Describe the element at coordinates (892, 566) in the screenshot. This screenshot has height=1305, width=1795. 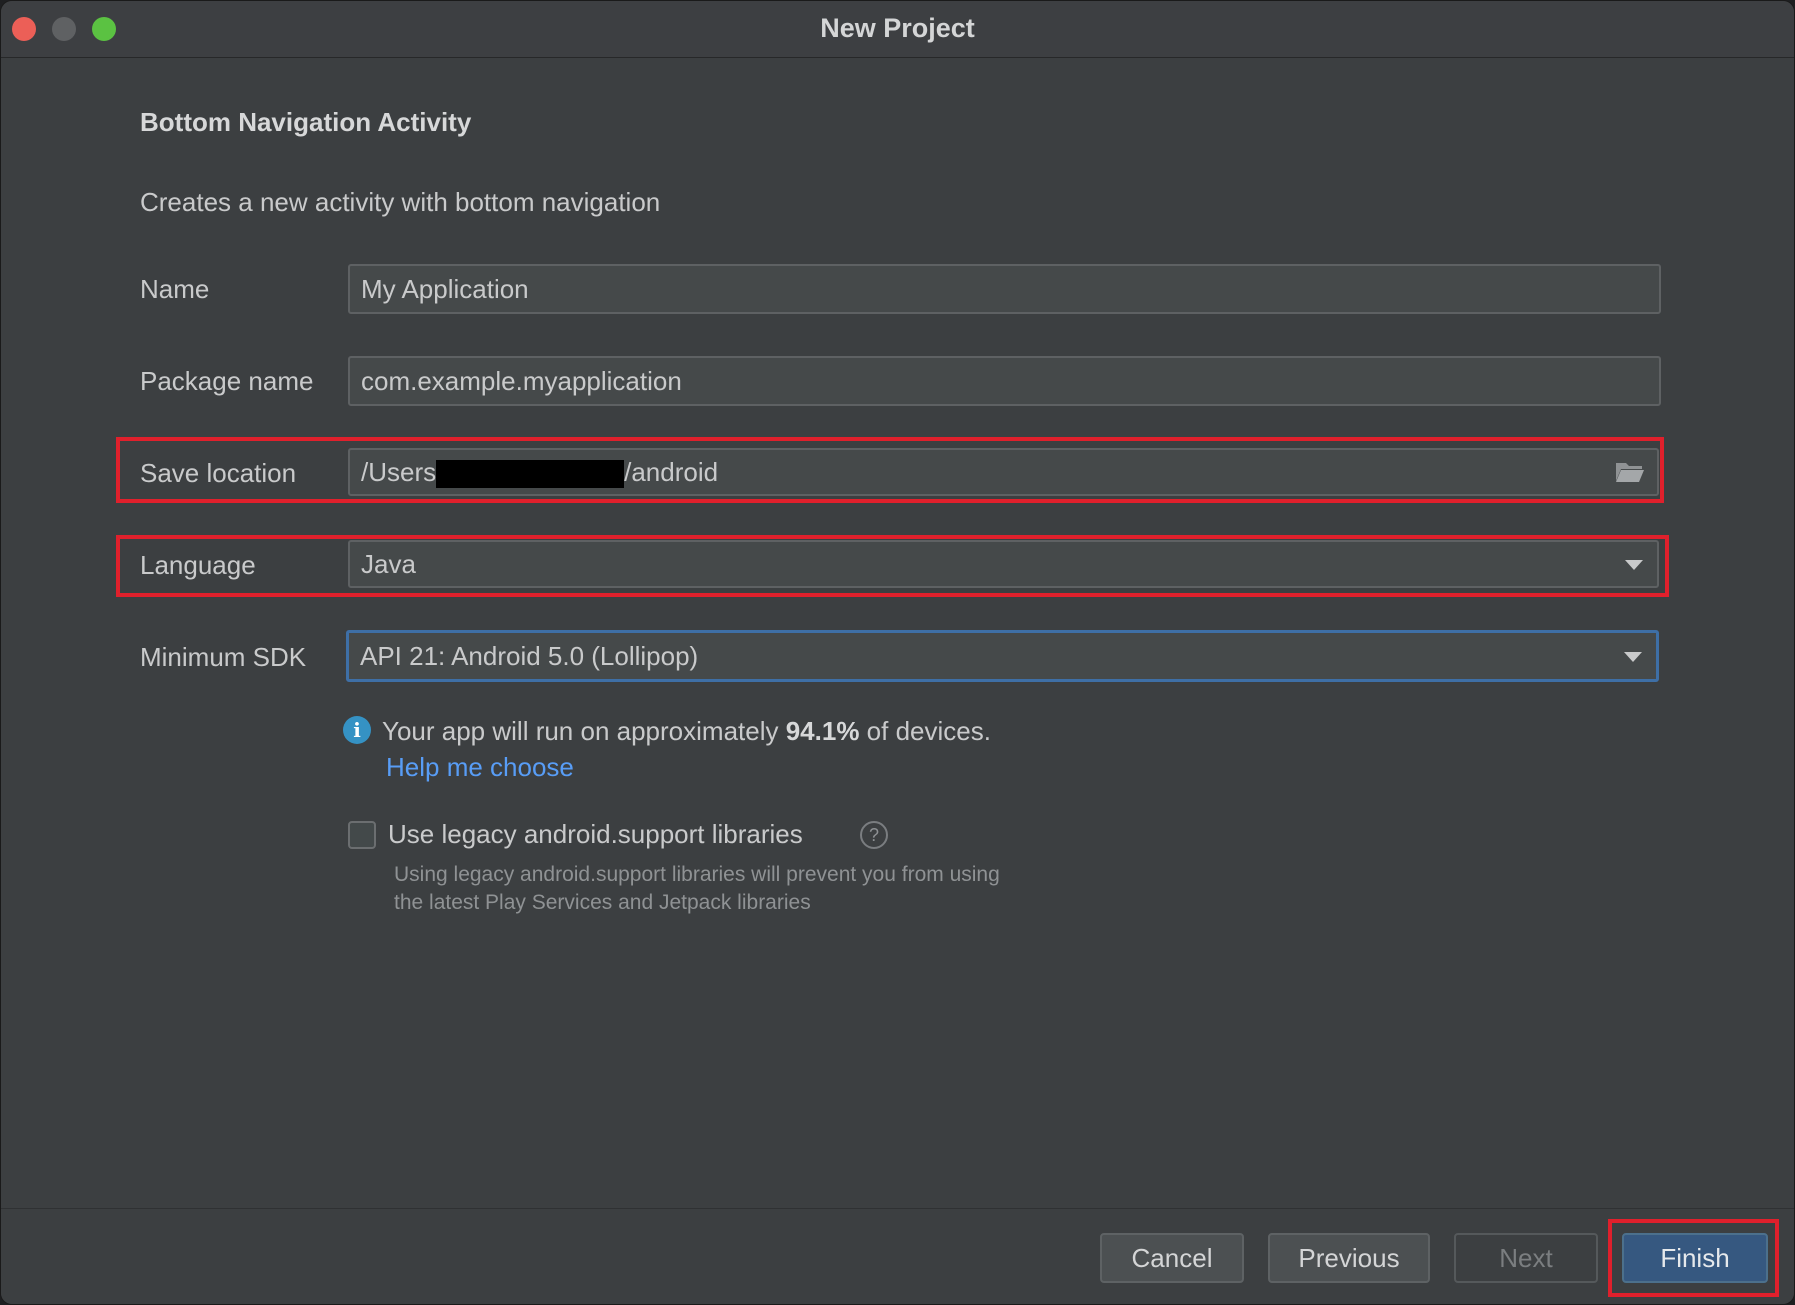
I see `language-highlight` at that location.